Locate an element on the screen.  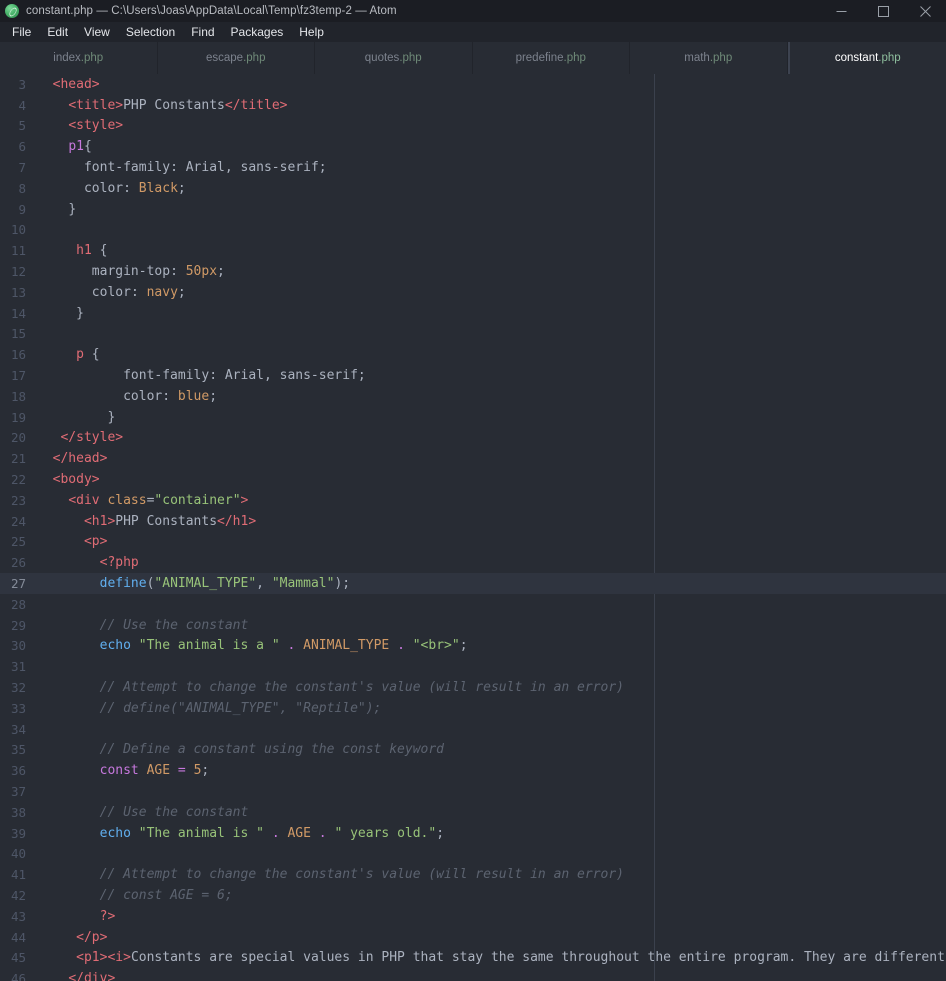
code-line: 36 const AGE = 5; is located at coordinates (473, 770).